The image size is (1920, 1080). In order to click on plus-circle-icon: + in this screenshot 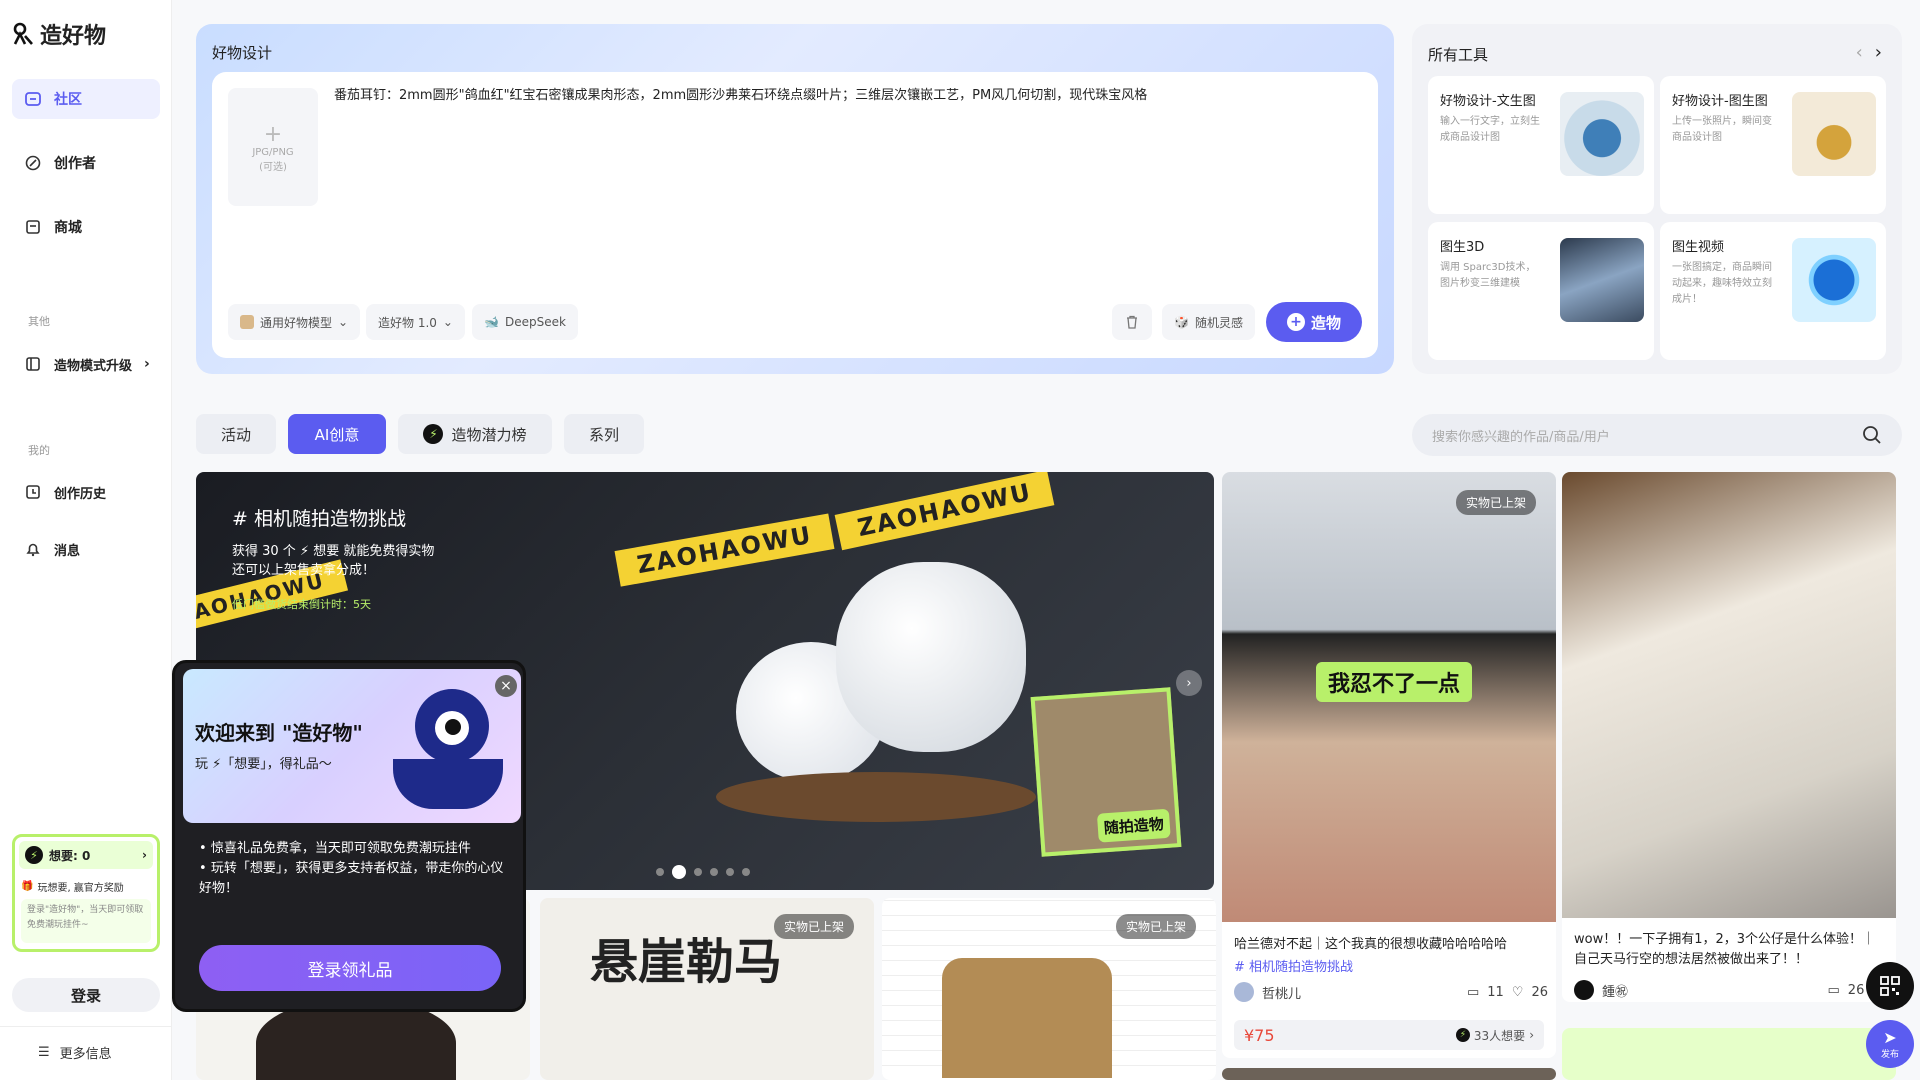, I will do `click(1295, 322)`.